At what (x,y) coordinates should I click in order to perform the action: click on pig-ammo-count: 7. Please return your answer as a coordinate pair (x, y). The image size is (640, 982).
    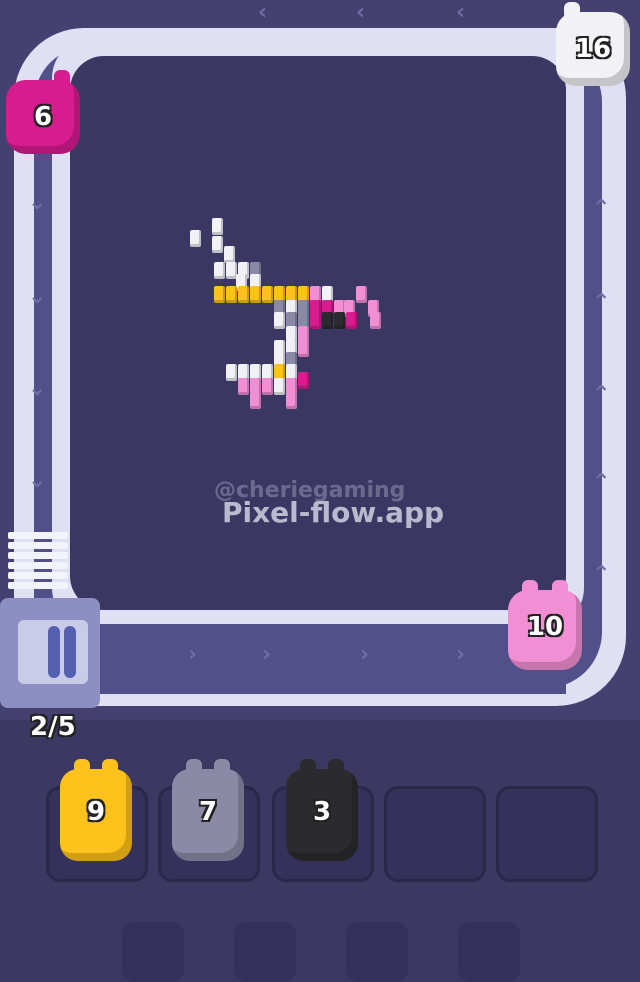
    Looking at the image, I should click on (208, 812).